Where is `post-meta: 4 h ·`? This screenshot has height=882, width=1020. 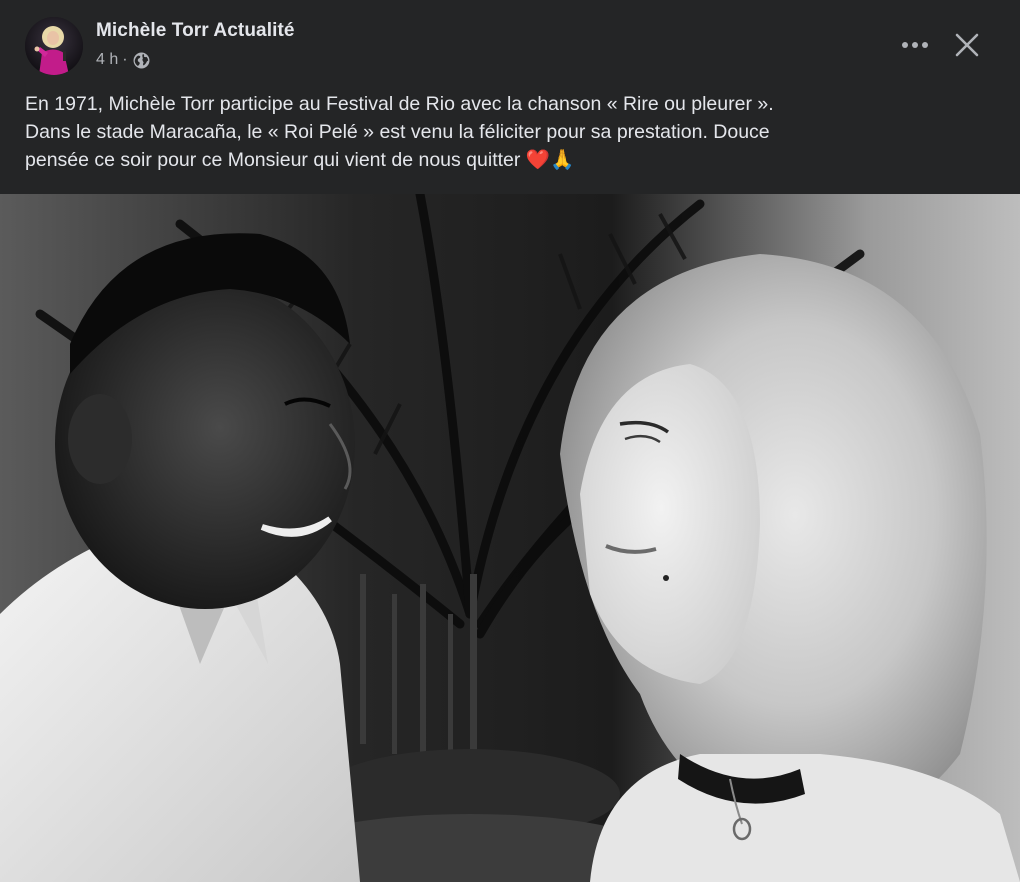
post-meta: 4 h · is located at coordinates (123, 60).